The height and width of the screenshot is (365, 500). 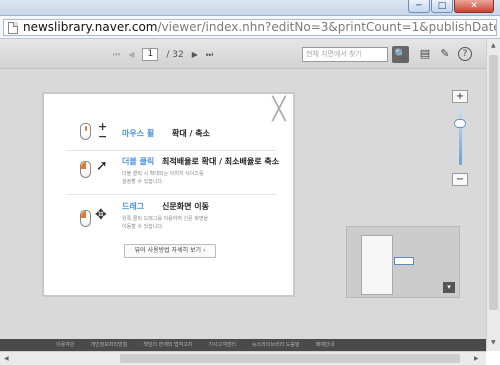 I want to click on cursor-icon: ➚, so click(x=102, y=166).